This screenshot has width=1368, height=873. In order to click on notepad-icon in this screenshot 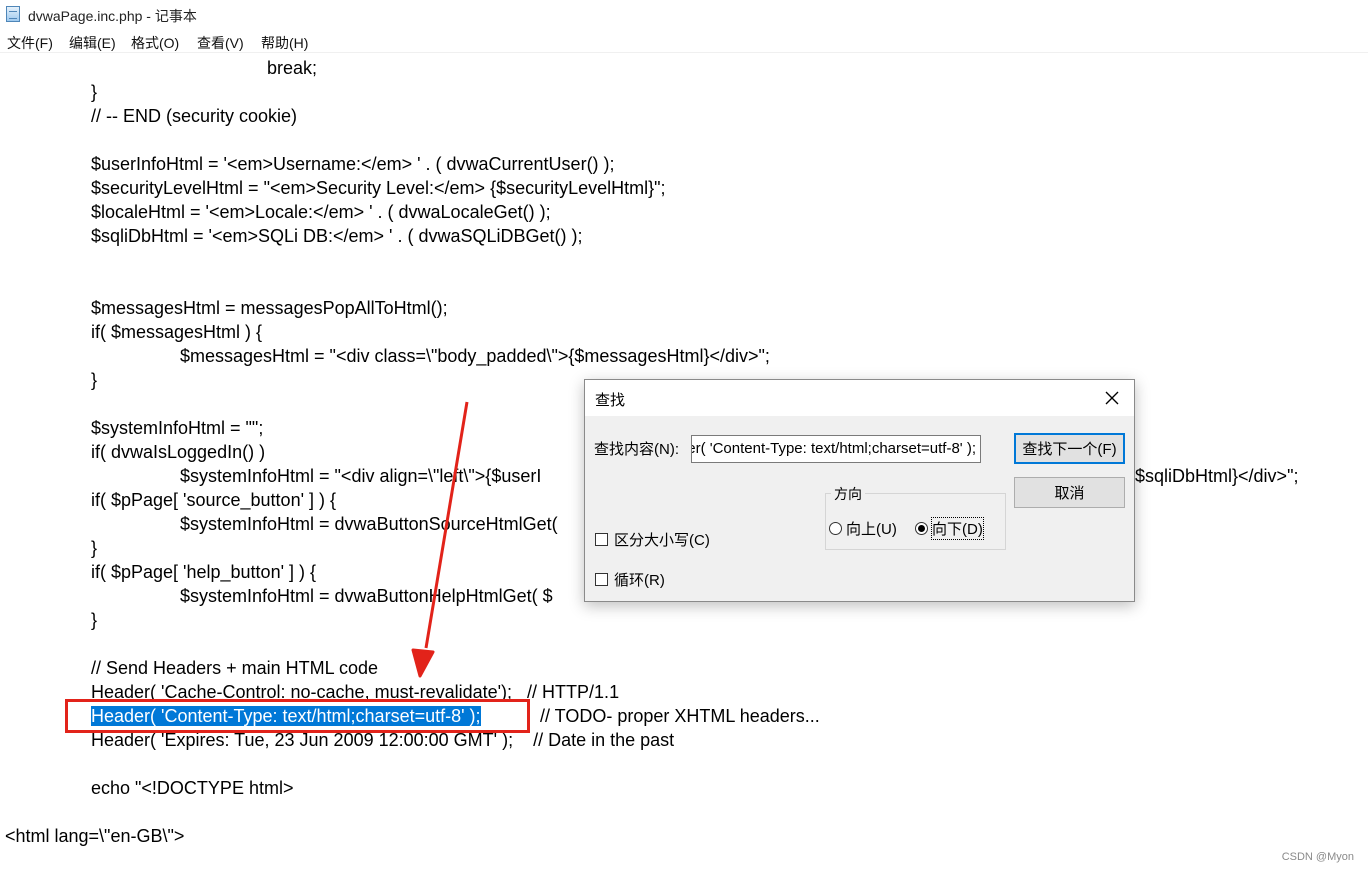, I will do `click(13, 14)`.